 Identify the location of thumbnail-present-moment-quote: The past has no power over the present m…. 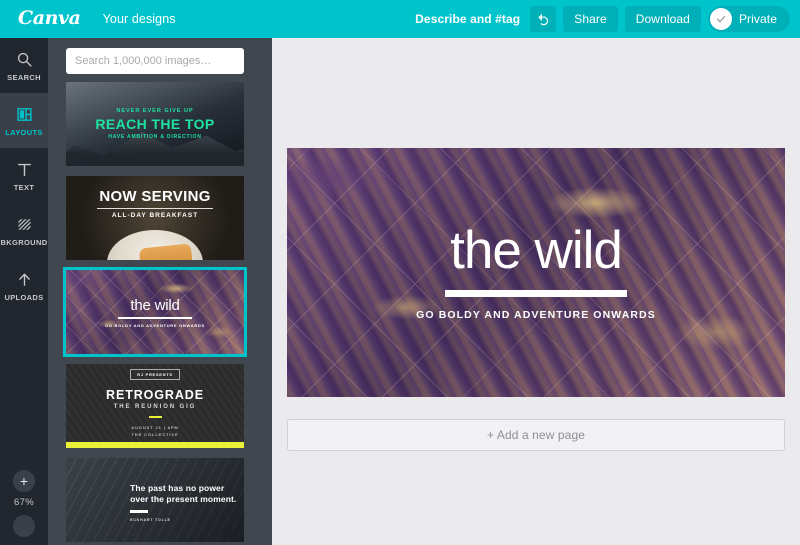
(155, 500).